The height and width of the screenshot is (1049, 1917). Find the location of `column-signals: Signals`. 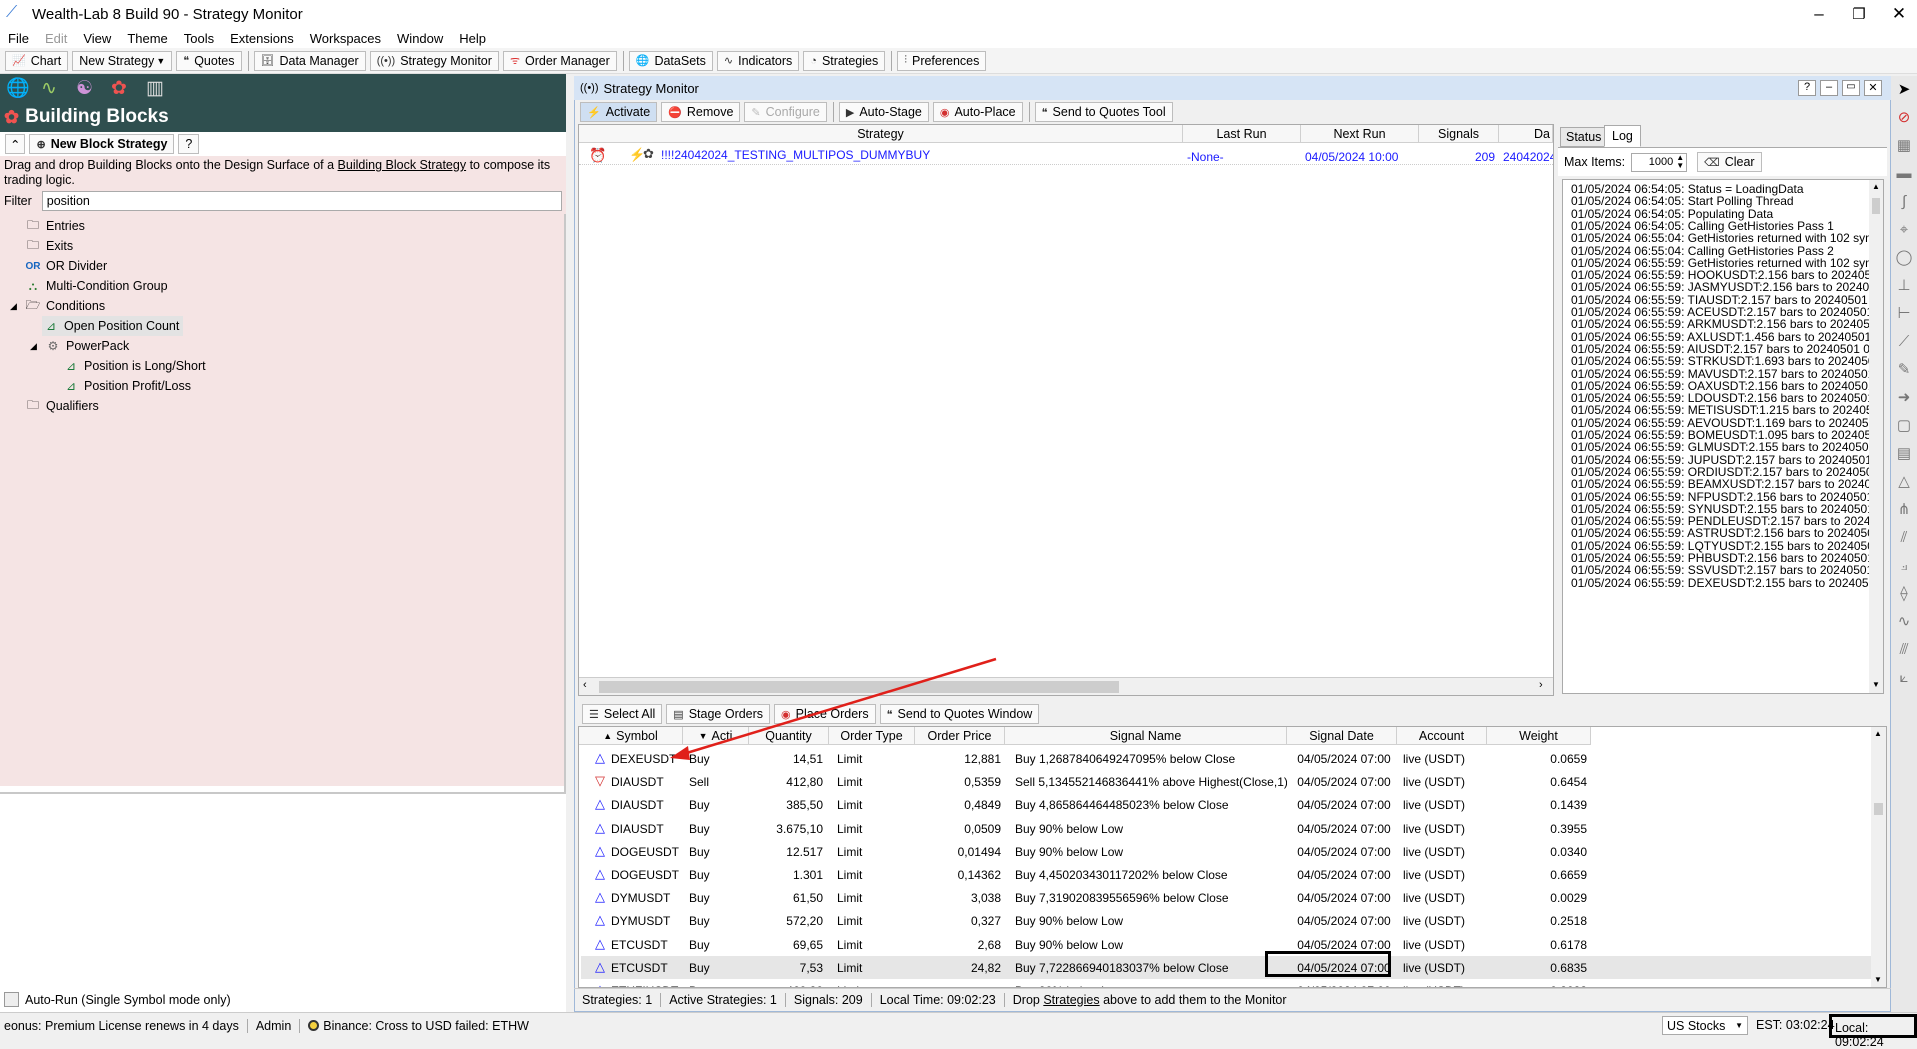

column-signals: Signals is located at coordinates (1459, 134).